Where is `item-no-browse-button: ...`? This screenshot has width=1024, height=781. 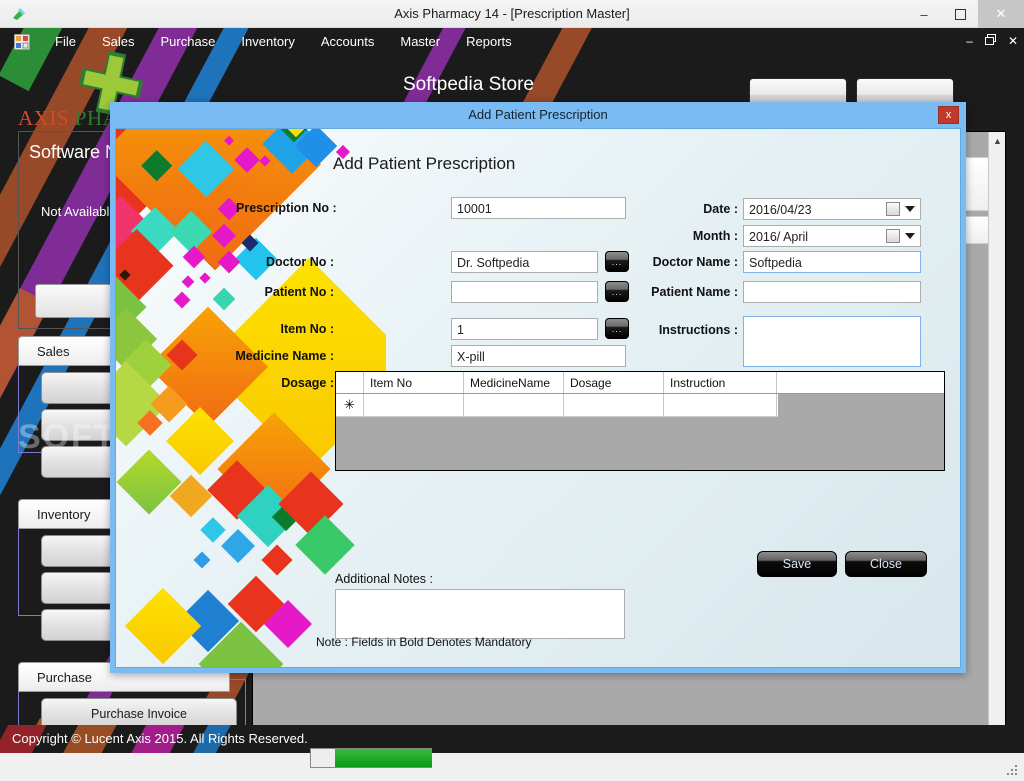 item-no-browse-button: ... is located at coordinates (617, 328).